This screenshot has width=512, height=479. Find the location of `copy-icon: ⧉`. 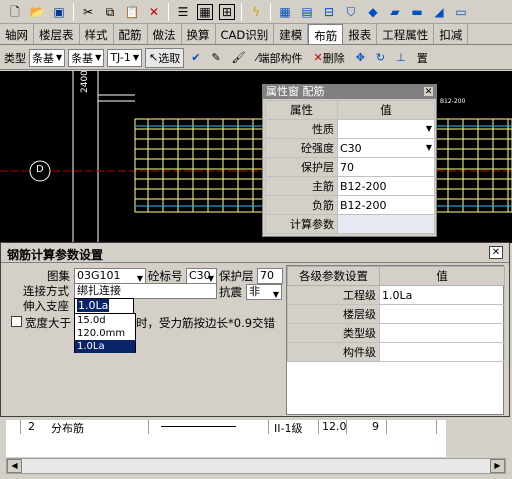

copy-icon: ⧉ is located at coordinates (110, 12).